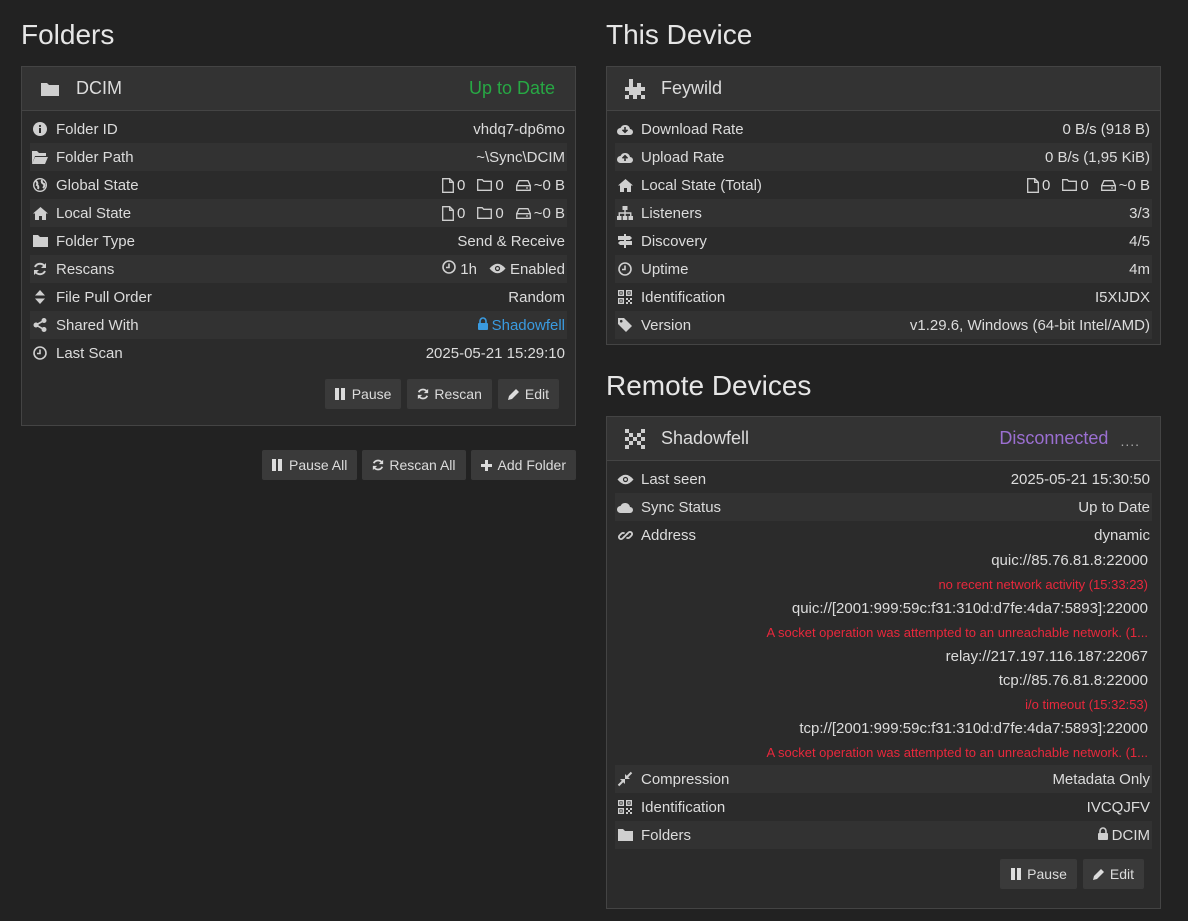 This screenshot has width=1188, height=921. What do you see at coordinates (692, 88) in the screenshot?
I see `this-device-name: Feywild` at bounding box center [692, 88].